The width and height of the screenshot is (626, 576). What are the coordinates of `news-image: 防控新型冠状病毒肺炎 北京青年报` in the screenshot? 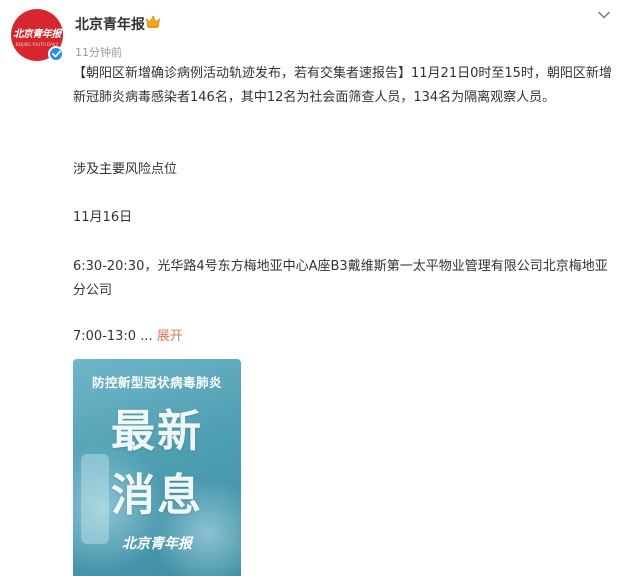 It's located at (157, 467).